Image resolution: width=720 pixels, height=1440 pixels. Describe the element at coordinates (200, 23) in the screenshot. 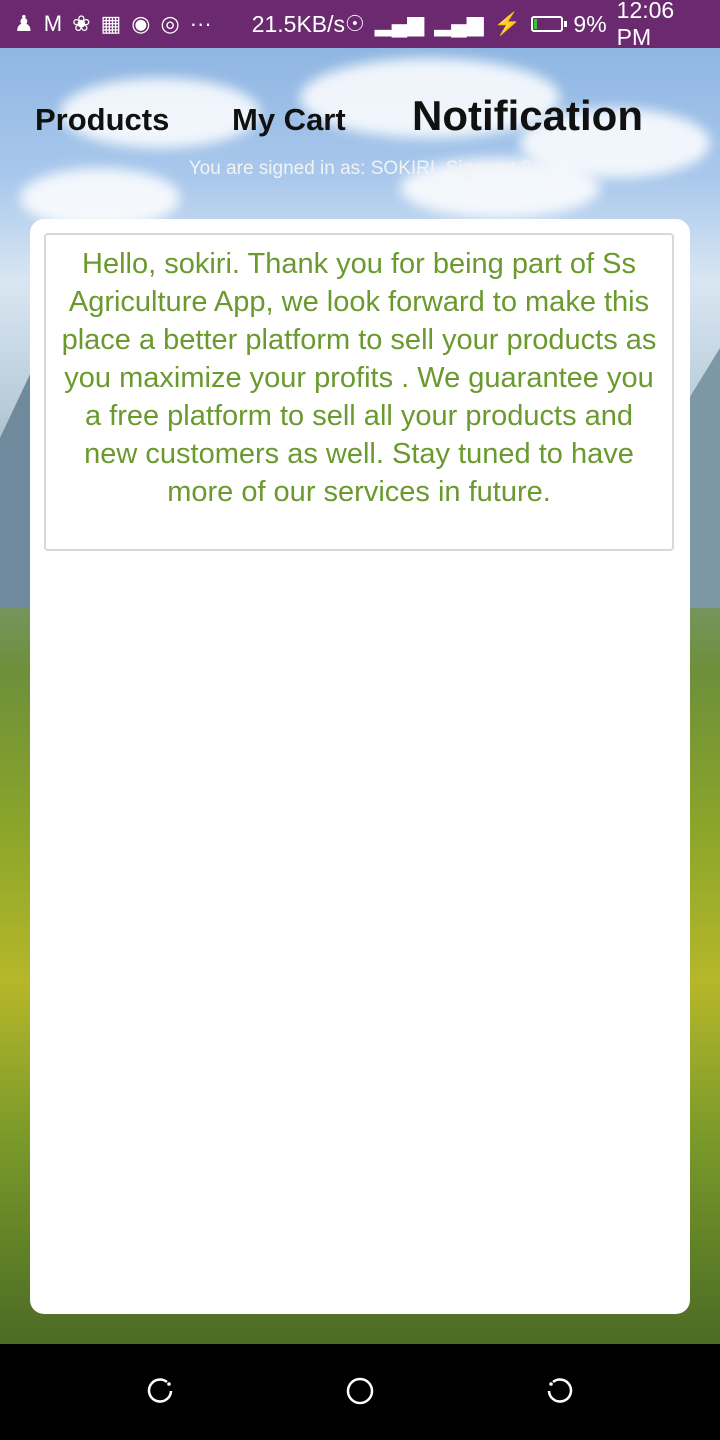

I see `more-icon: ···` at that location.